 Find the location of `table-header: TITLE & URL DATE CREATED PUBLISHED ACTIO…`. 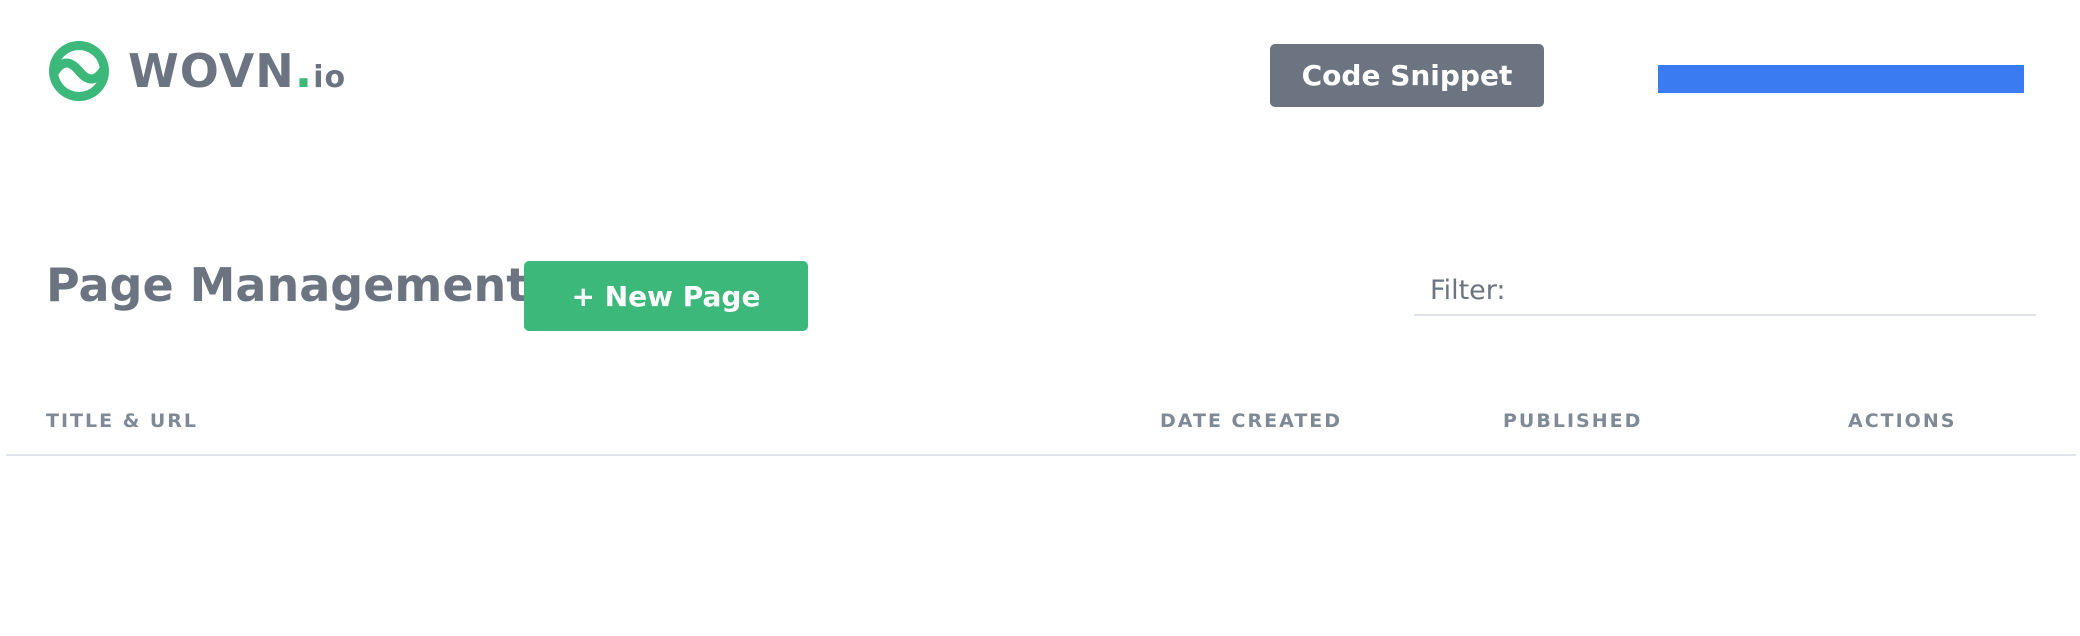

table-header: TITLE & URL DATE CREATED PUBLISHED ACTIO… is located at coordinates (1041, 430).